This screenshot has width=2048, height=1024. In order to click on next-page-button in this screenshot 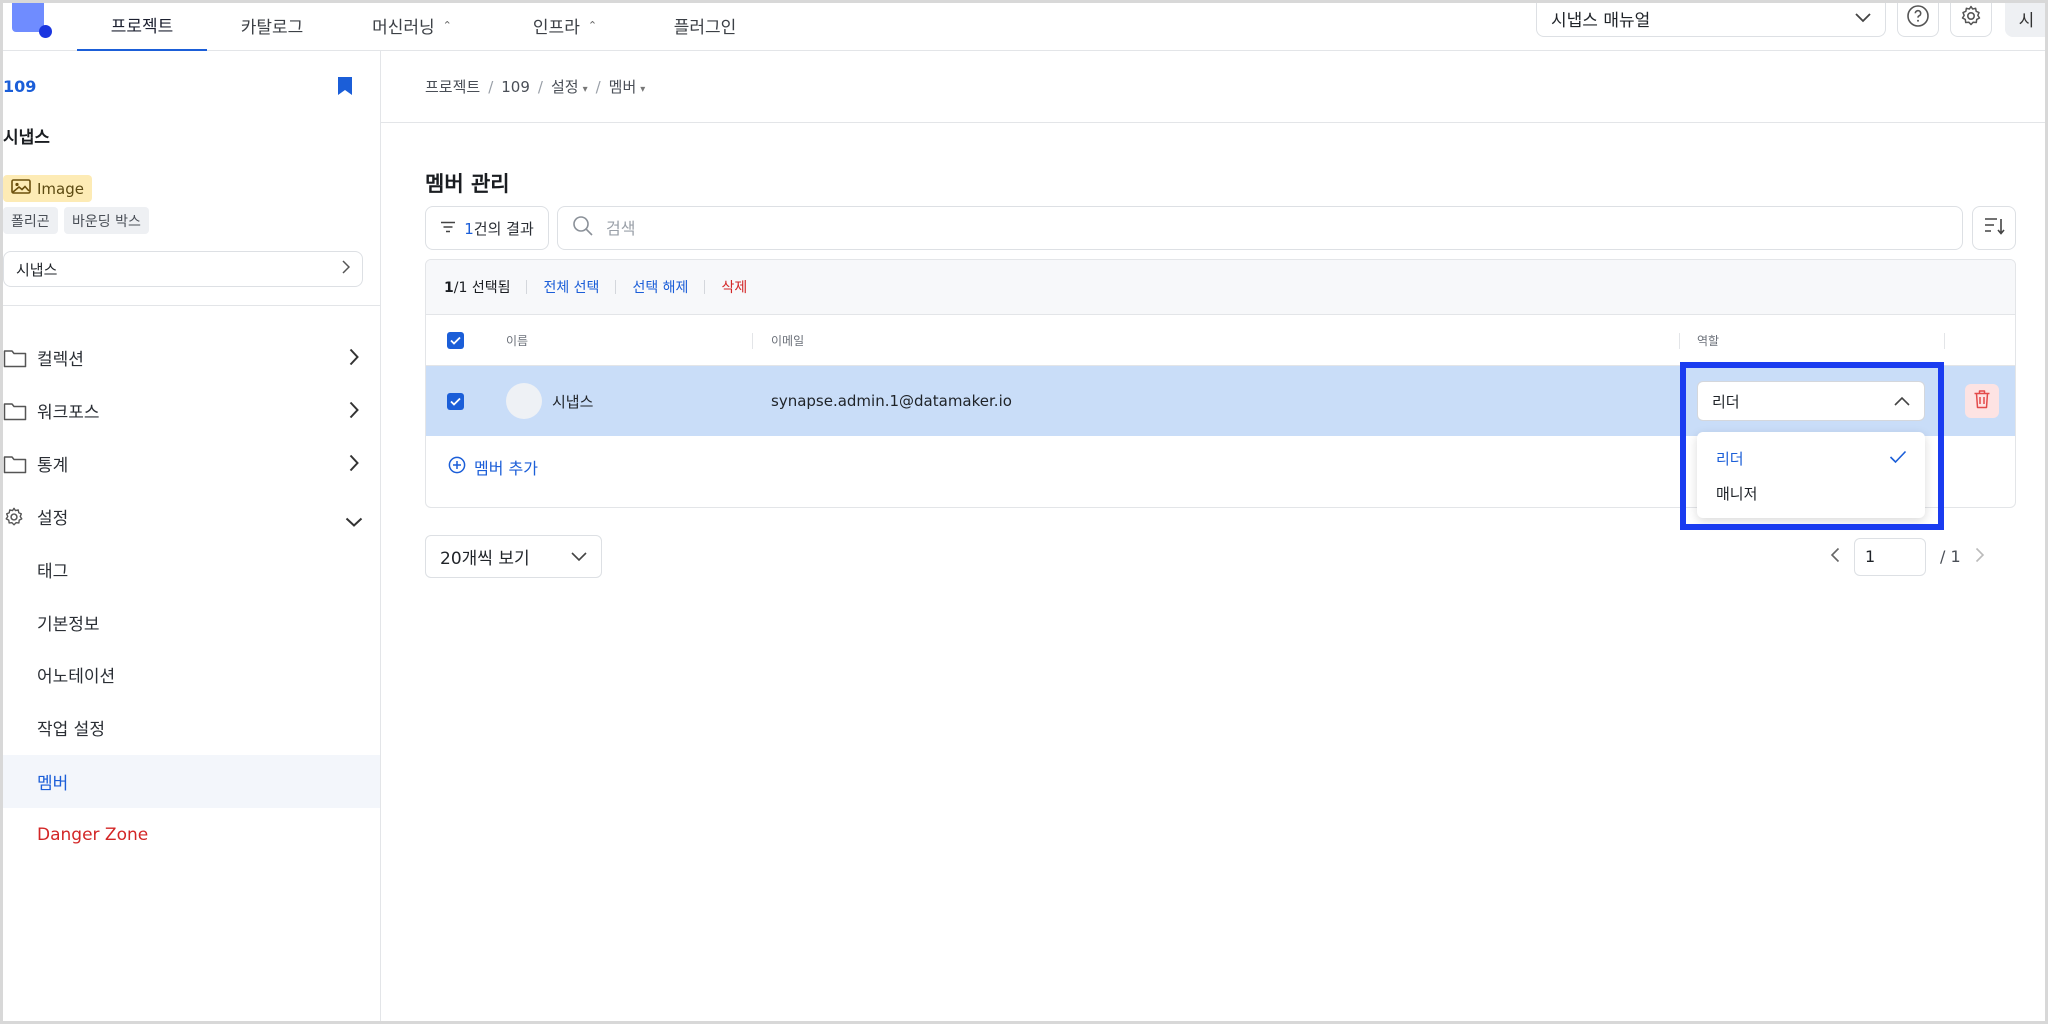, I will do `click(1980, 557)`.